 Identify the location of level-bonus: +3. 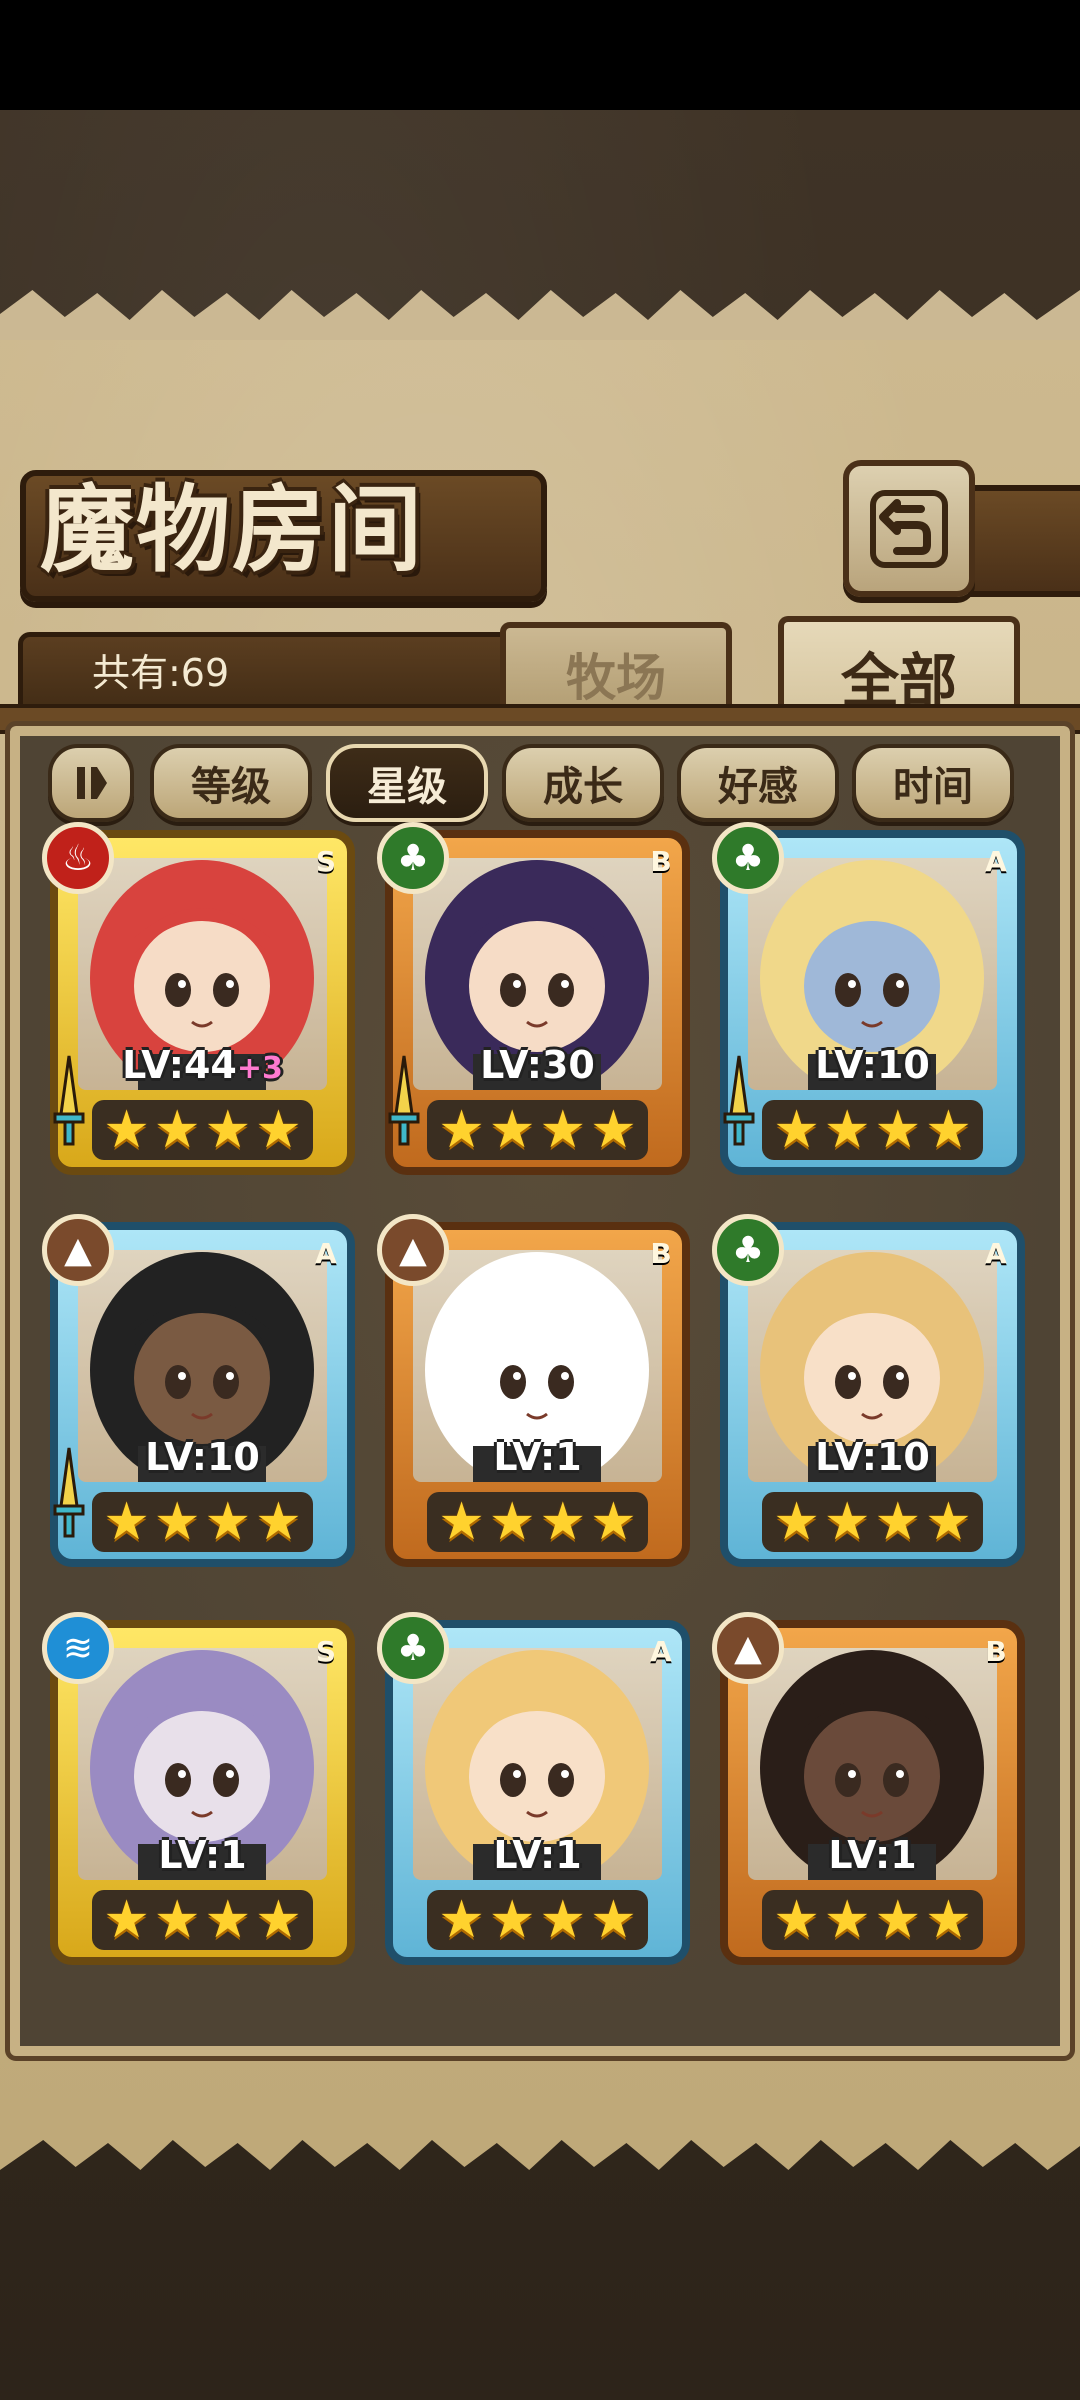
(259, 1068).